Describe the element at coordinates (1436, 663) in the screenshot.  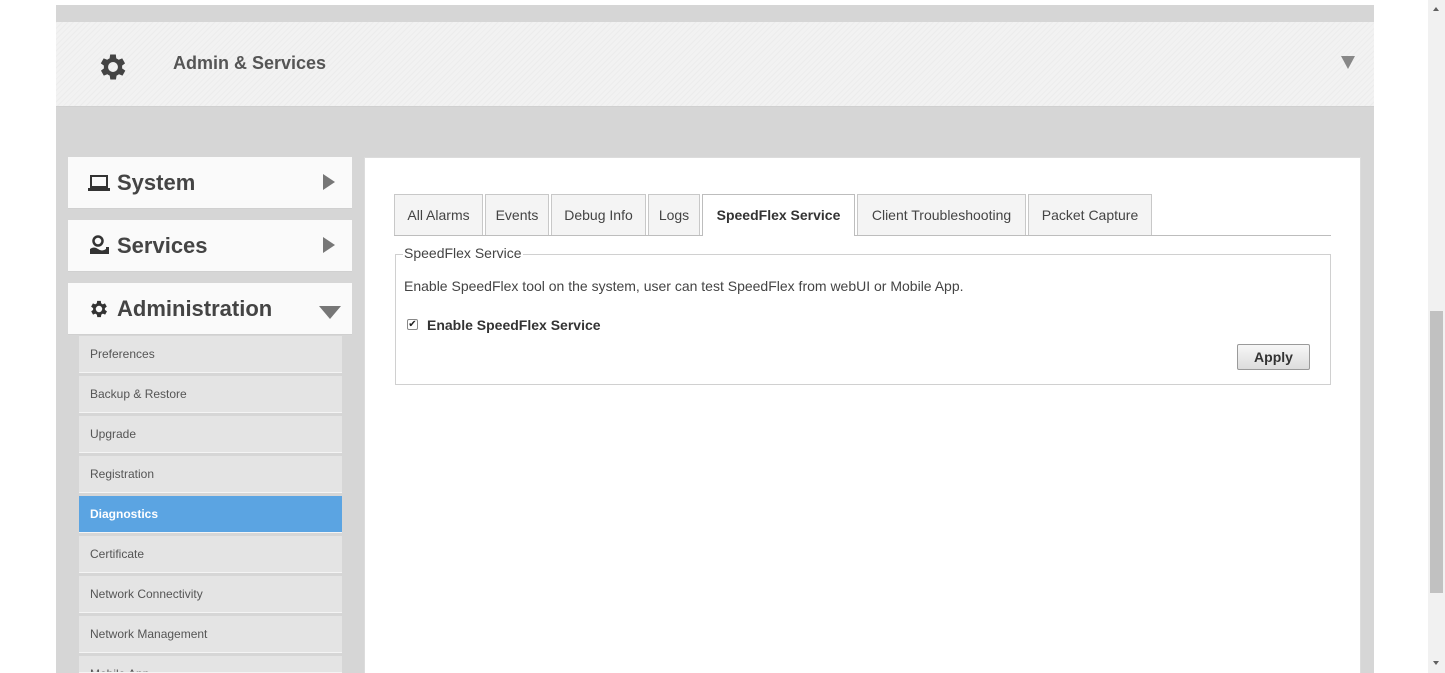
I see `scroll-down-arrow-icon` at that location.